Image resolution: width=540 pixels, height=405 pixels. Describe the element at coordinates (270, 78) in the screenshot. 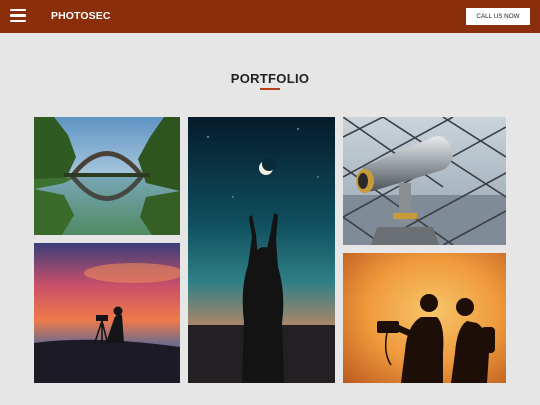

I see `section-title: PORTFOLIO` at that location.